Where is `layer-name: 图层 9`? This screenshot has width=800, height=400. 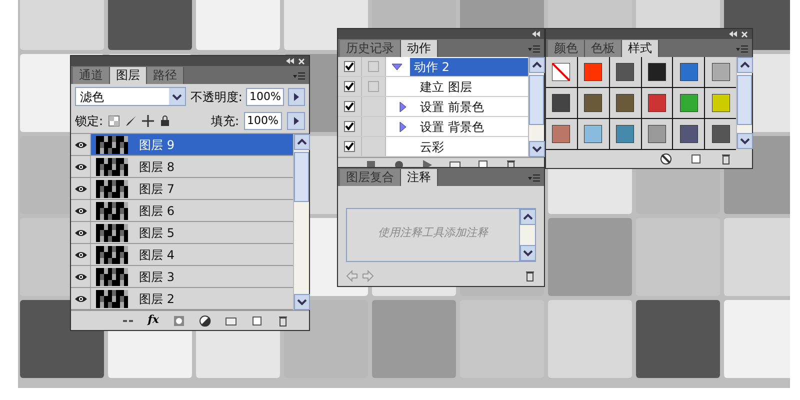
layer-name: 图层 9 is located at coordinates (156, 145).